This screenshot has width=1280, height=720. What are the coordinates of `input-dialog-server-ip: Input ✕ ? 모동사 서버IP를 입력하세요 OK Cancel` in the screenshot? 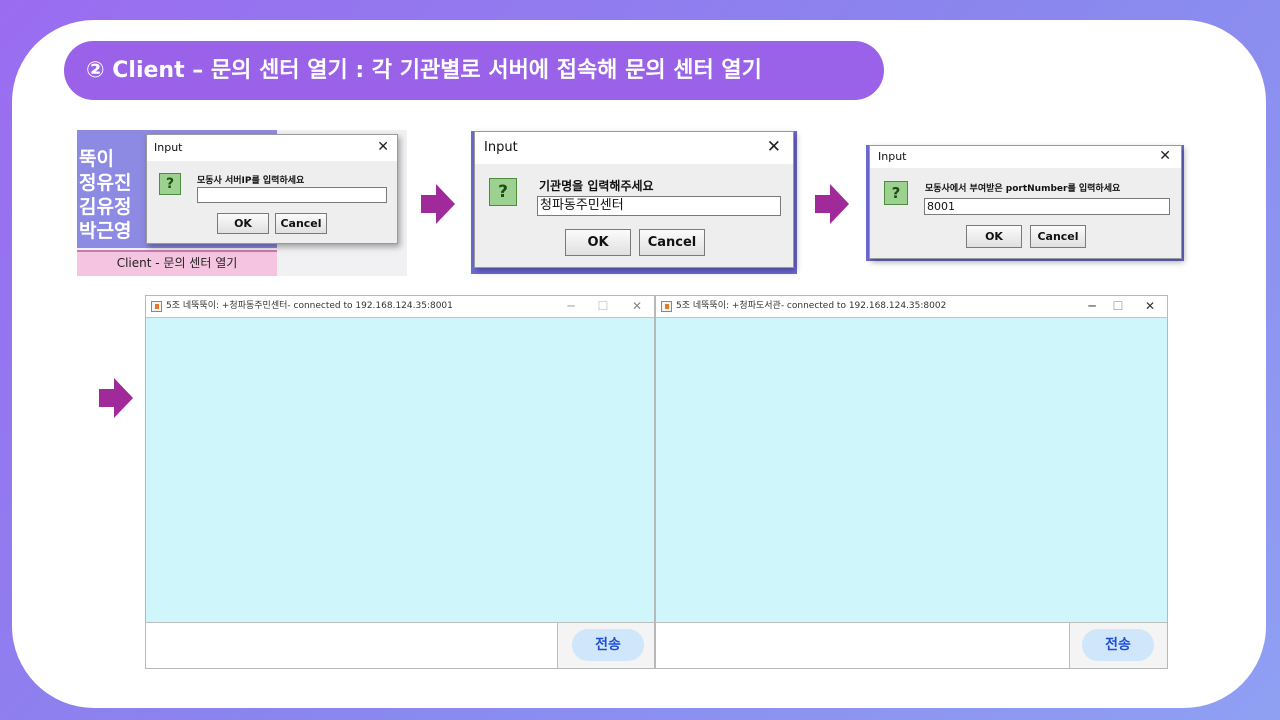 It's located at (272, 189).